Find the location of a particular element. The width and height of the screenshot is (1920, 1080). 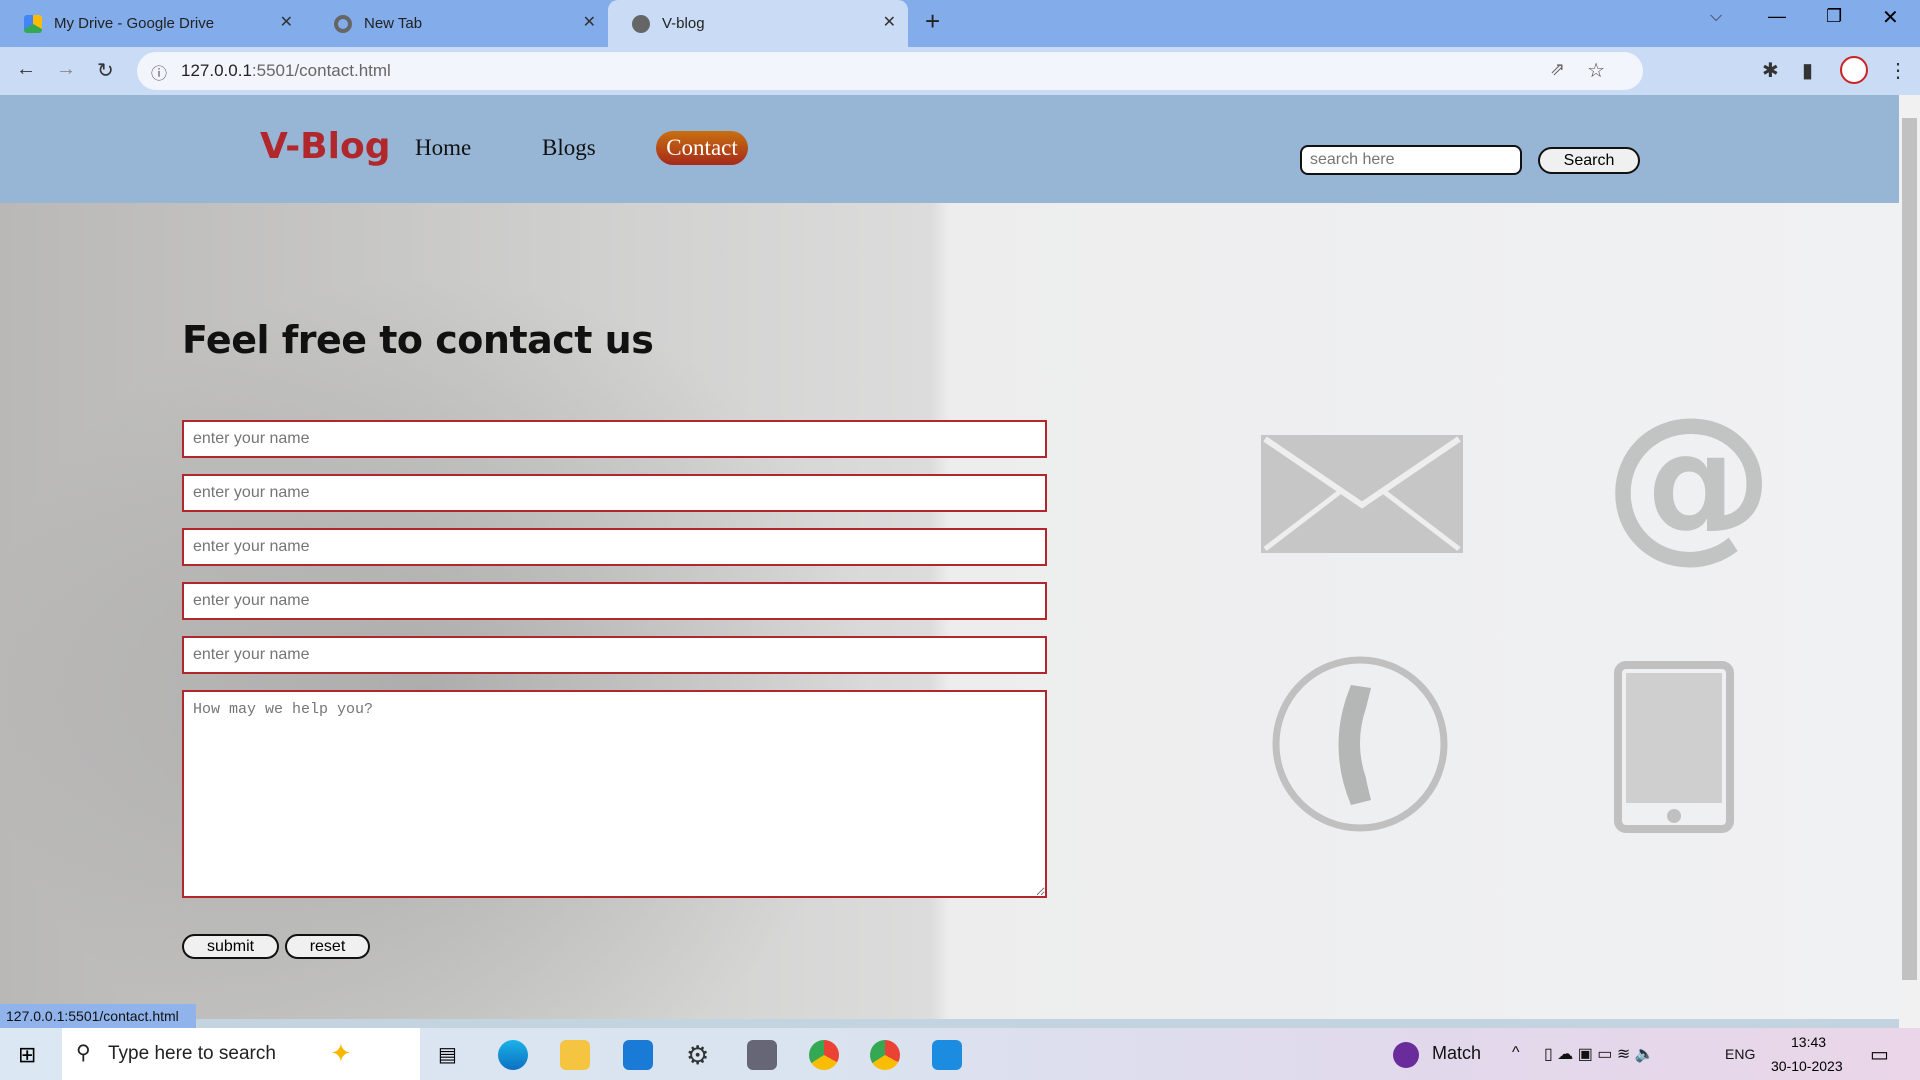

menu-kebab-icon: ⋮ is located at coordinates (1898, 70).